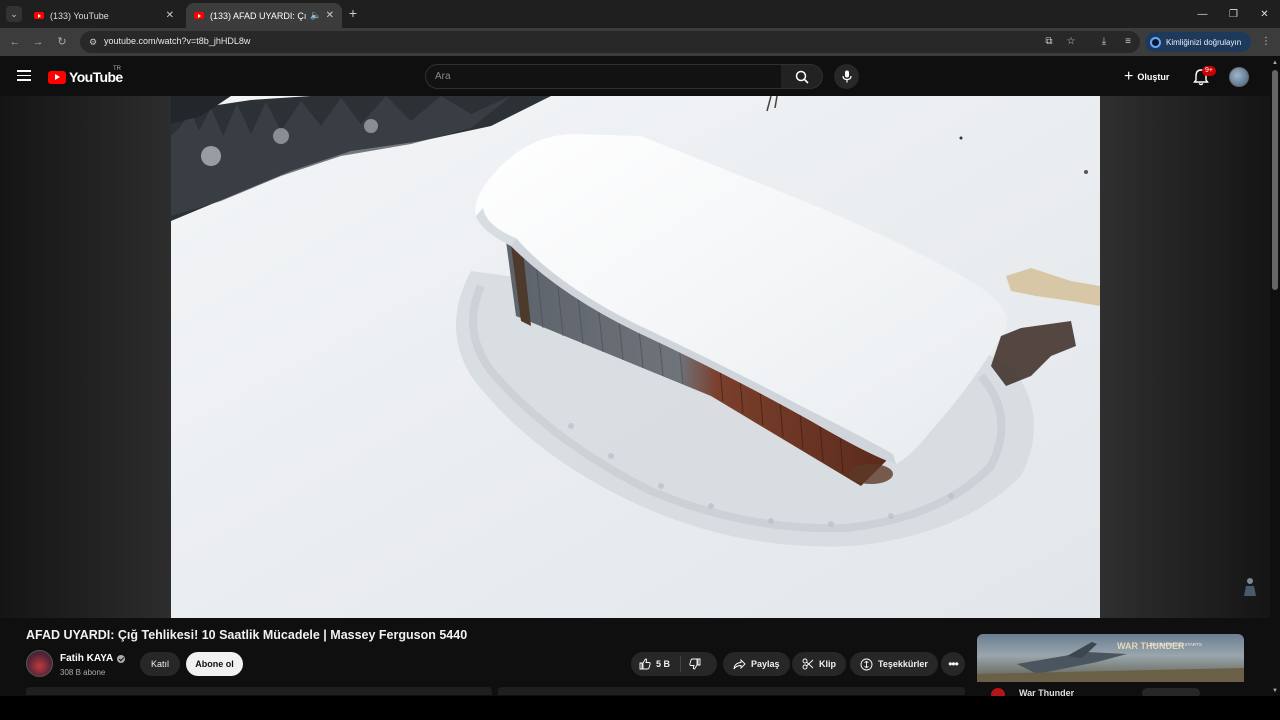 The image size is (1280, 720). I want to click on channel-avatar, so click(39, 663).